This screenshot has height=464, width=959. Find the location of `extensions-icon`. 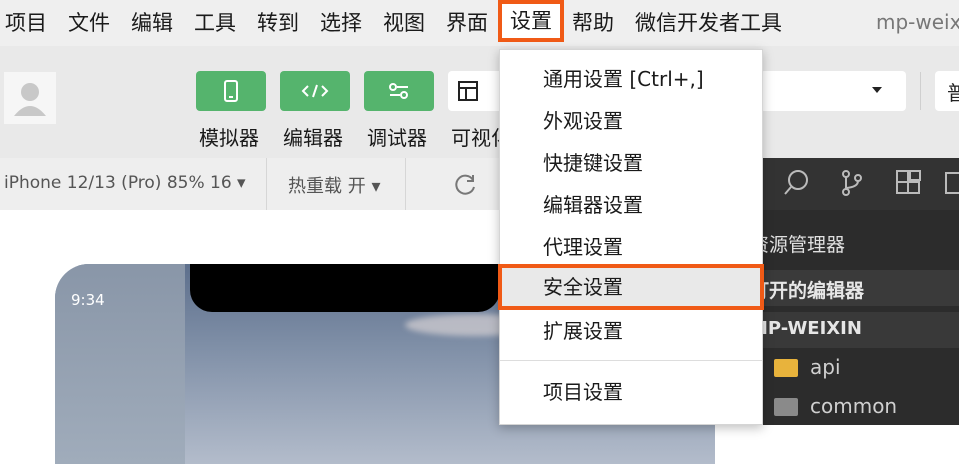

extensions-icon is located at coordinates (908, 183).